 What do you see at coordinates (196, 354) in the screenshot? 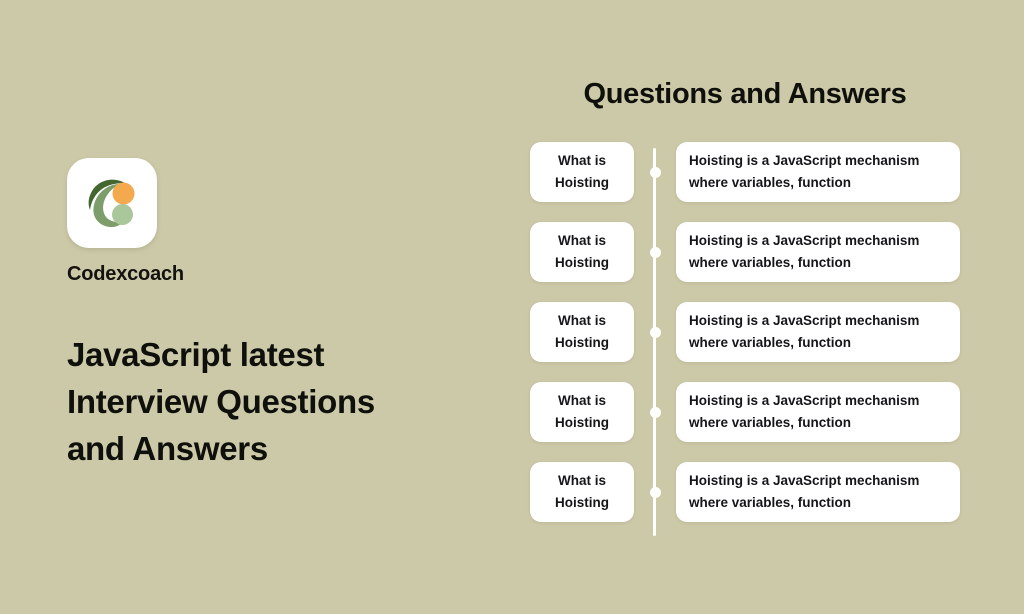
I see `page-title-line-1: JavaScript latest` at bounding box center [196, 354].